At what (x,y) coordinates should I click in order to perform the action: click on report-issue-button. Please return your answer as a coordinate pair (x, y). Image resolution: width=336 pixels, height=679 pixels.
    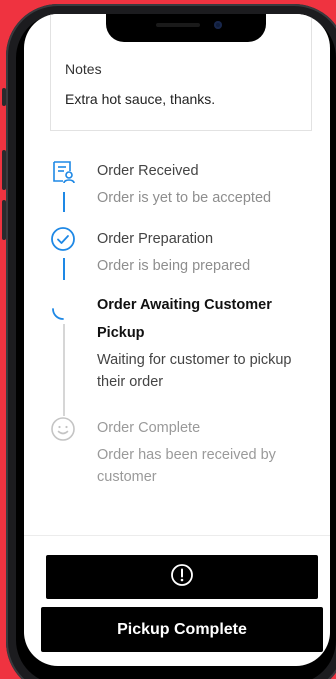
    Looking at the image, I should click on (182, 577).